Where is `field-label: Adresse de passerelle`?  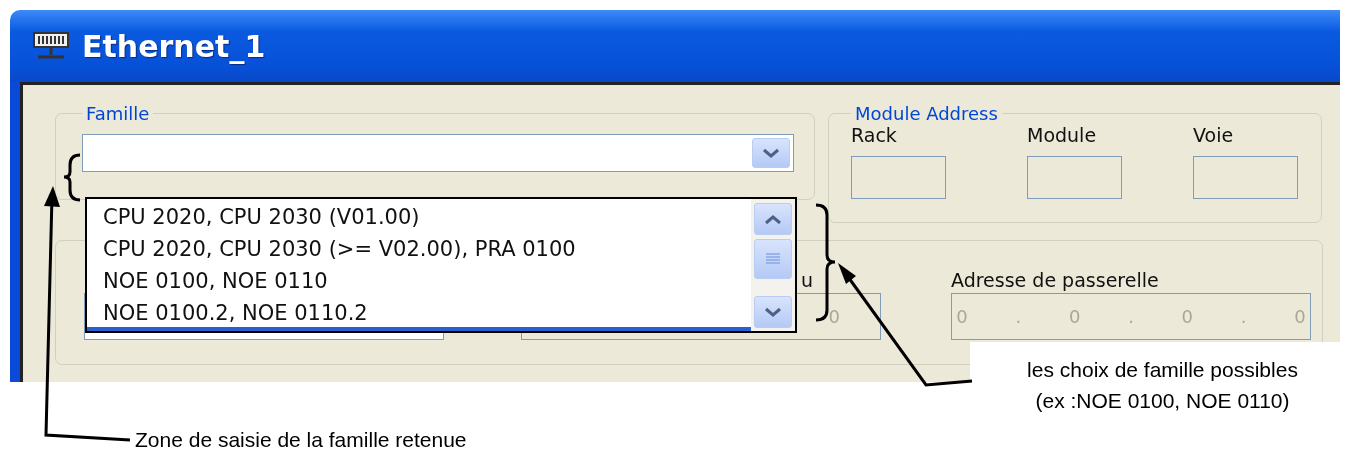 field-label: Adresse de passerelle is located at coordinates (1055, 281).